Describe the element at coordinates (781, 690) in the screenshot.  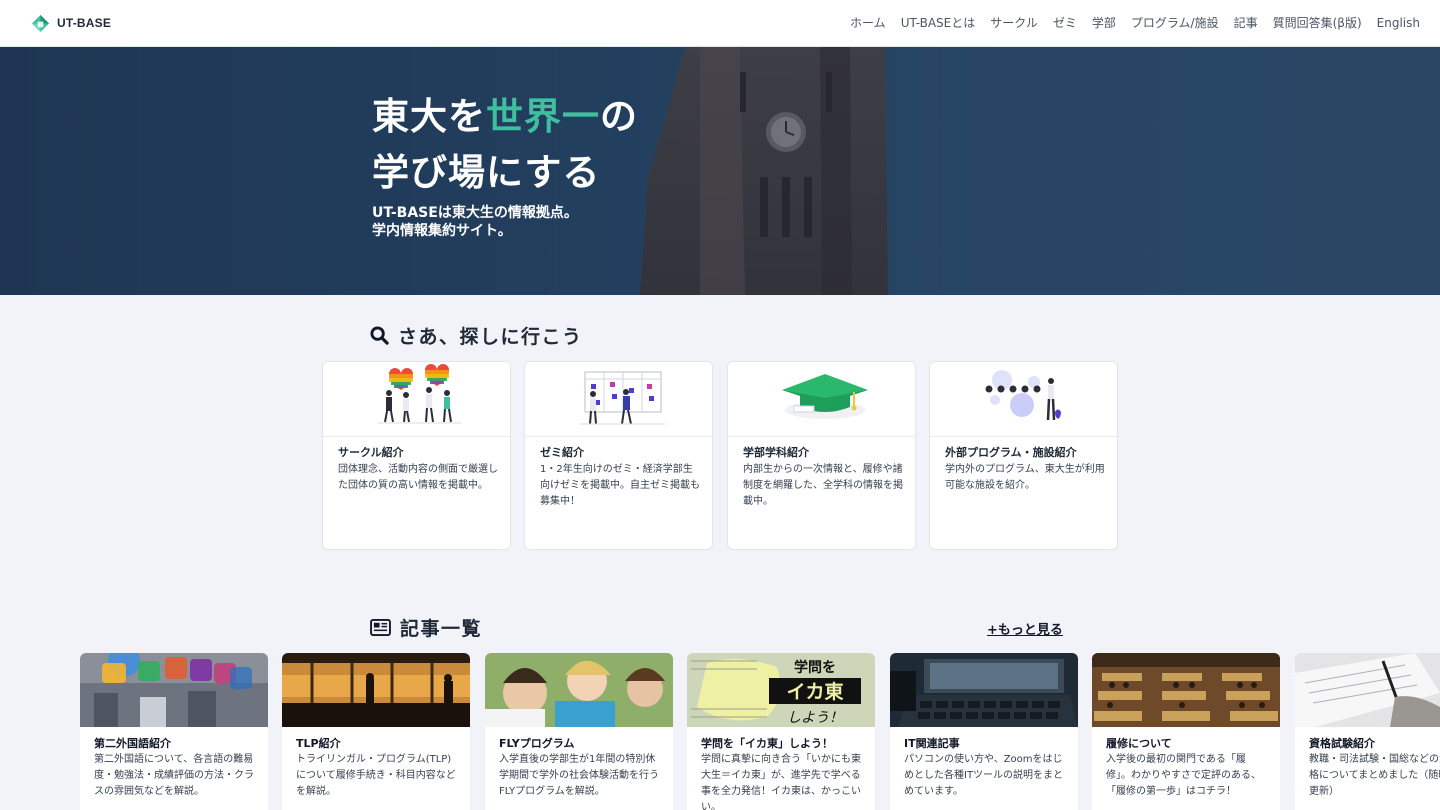
I see `ikato-thumbnail: 学問を イカ東 しよう！` at that location.